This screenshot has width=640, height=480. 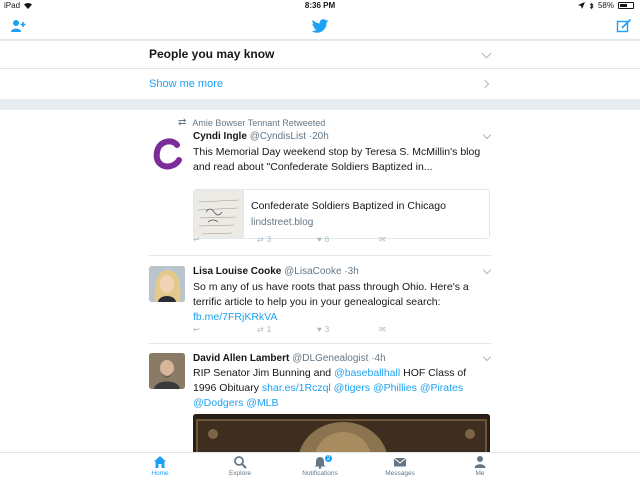 I want to click on search-icon, so click(x=240, y=462).